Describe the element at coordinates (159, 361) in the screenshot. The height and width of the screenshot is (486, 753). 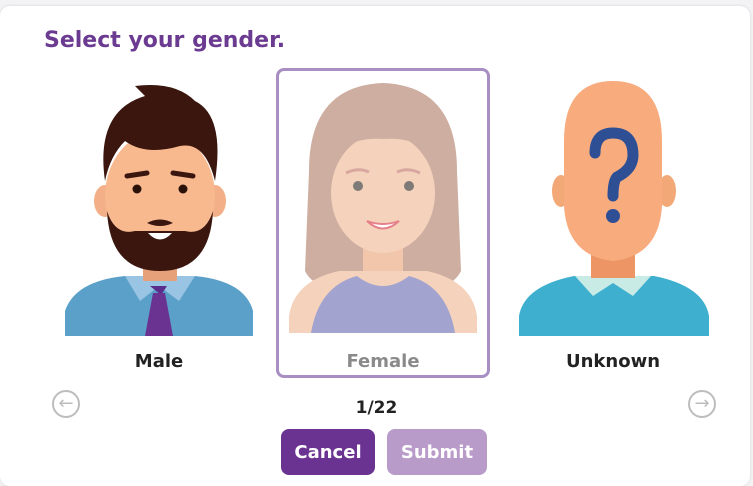
I see `option-label: Male` at that location.